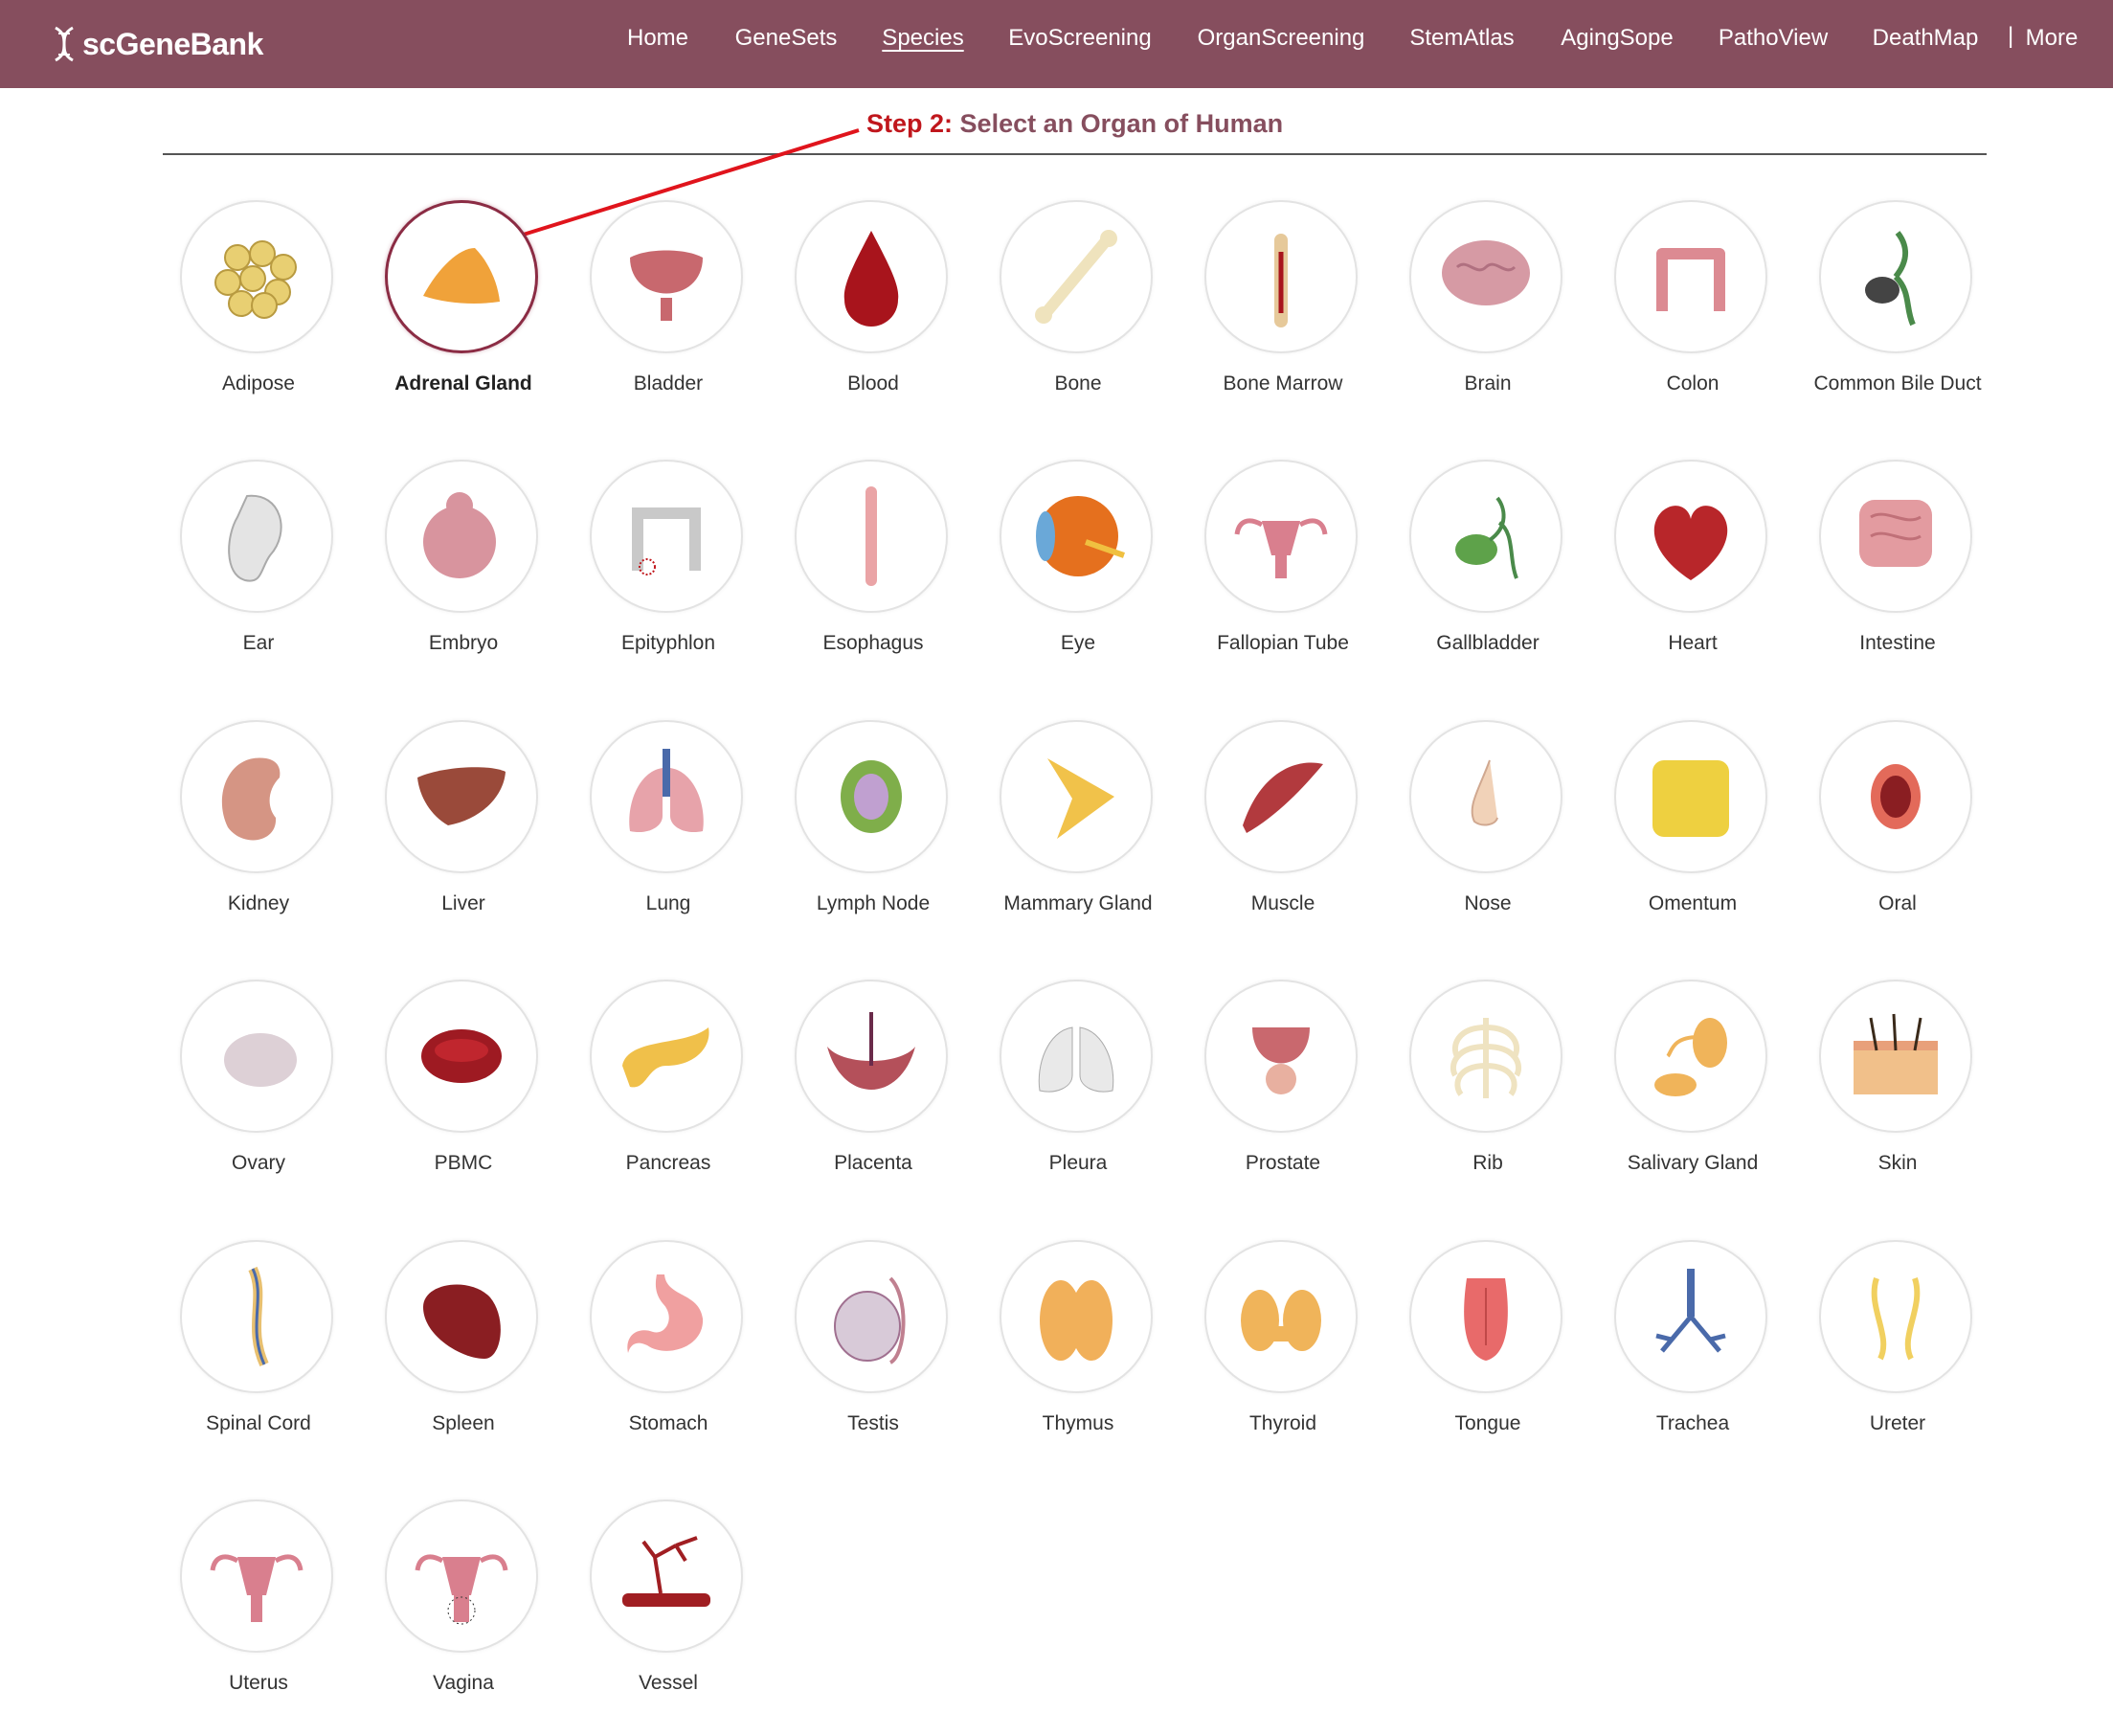 This screenshot has width=2113, height=1736. I want to click on organ-vagina: Vagina, so click(463, 1604).